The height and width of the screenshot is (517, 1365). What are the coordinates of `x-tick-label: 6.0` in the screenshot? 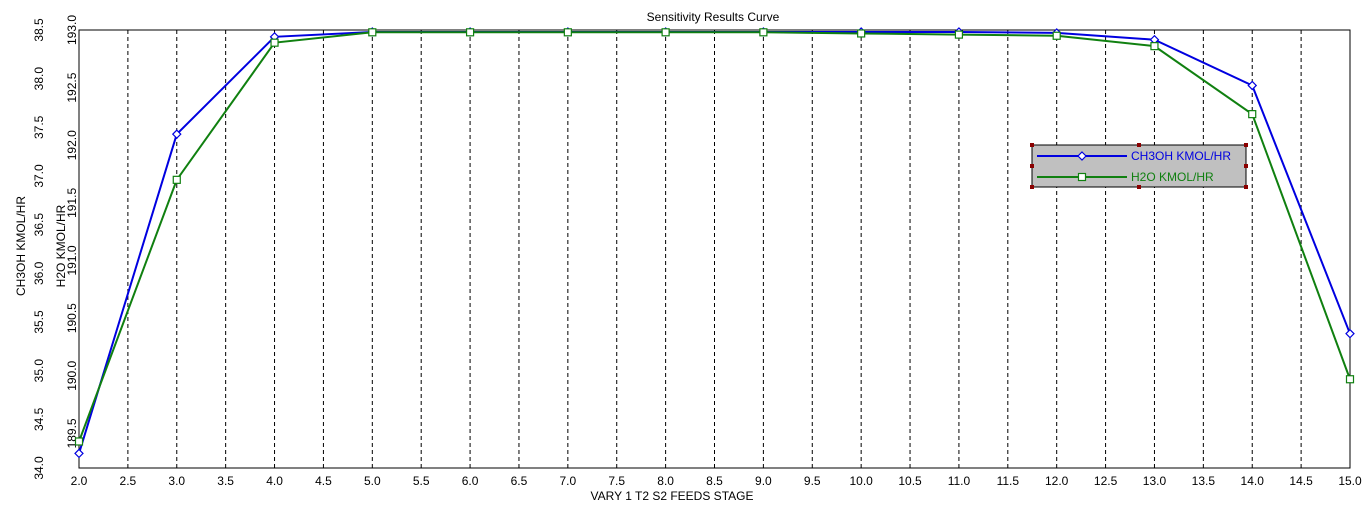 It's located at (470, 481).